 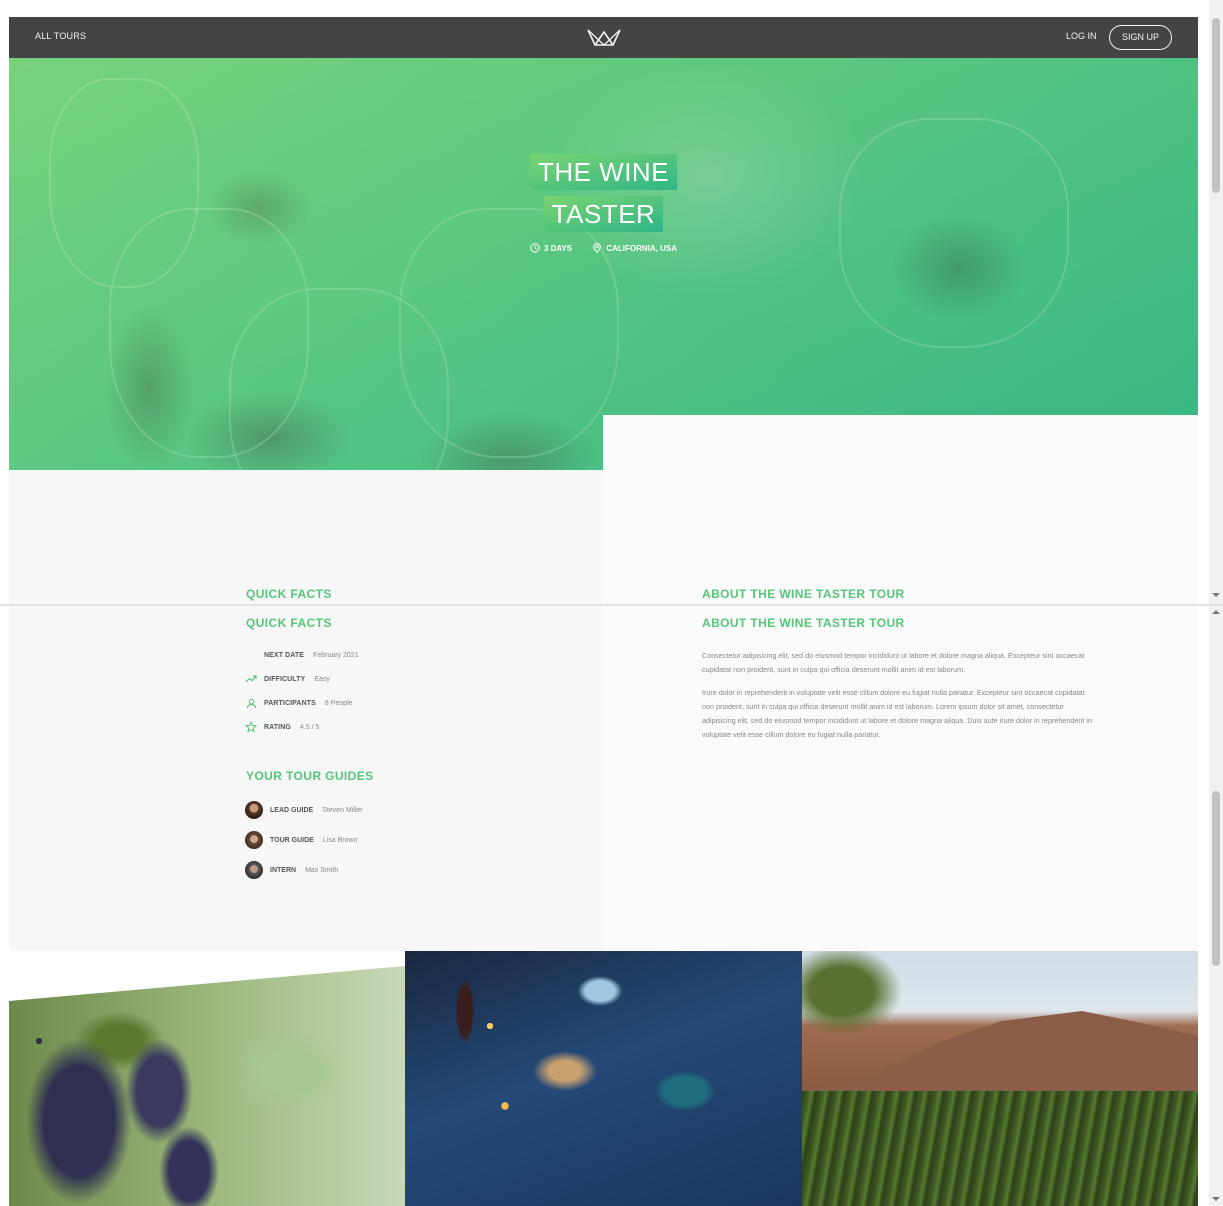 I want to click on mountain-shape, so click(x=1000, y=1056).